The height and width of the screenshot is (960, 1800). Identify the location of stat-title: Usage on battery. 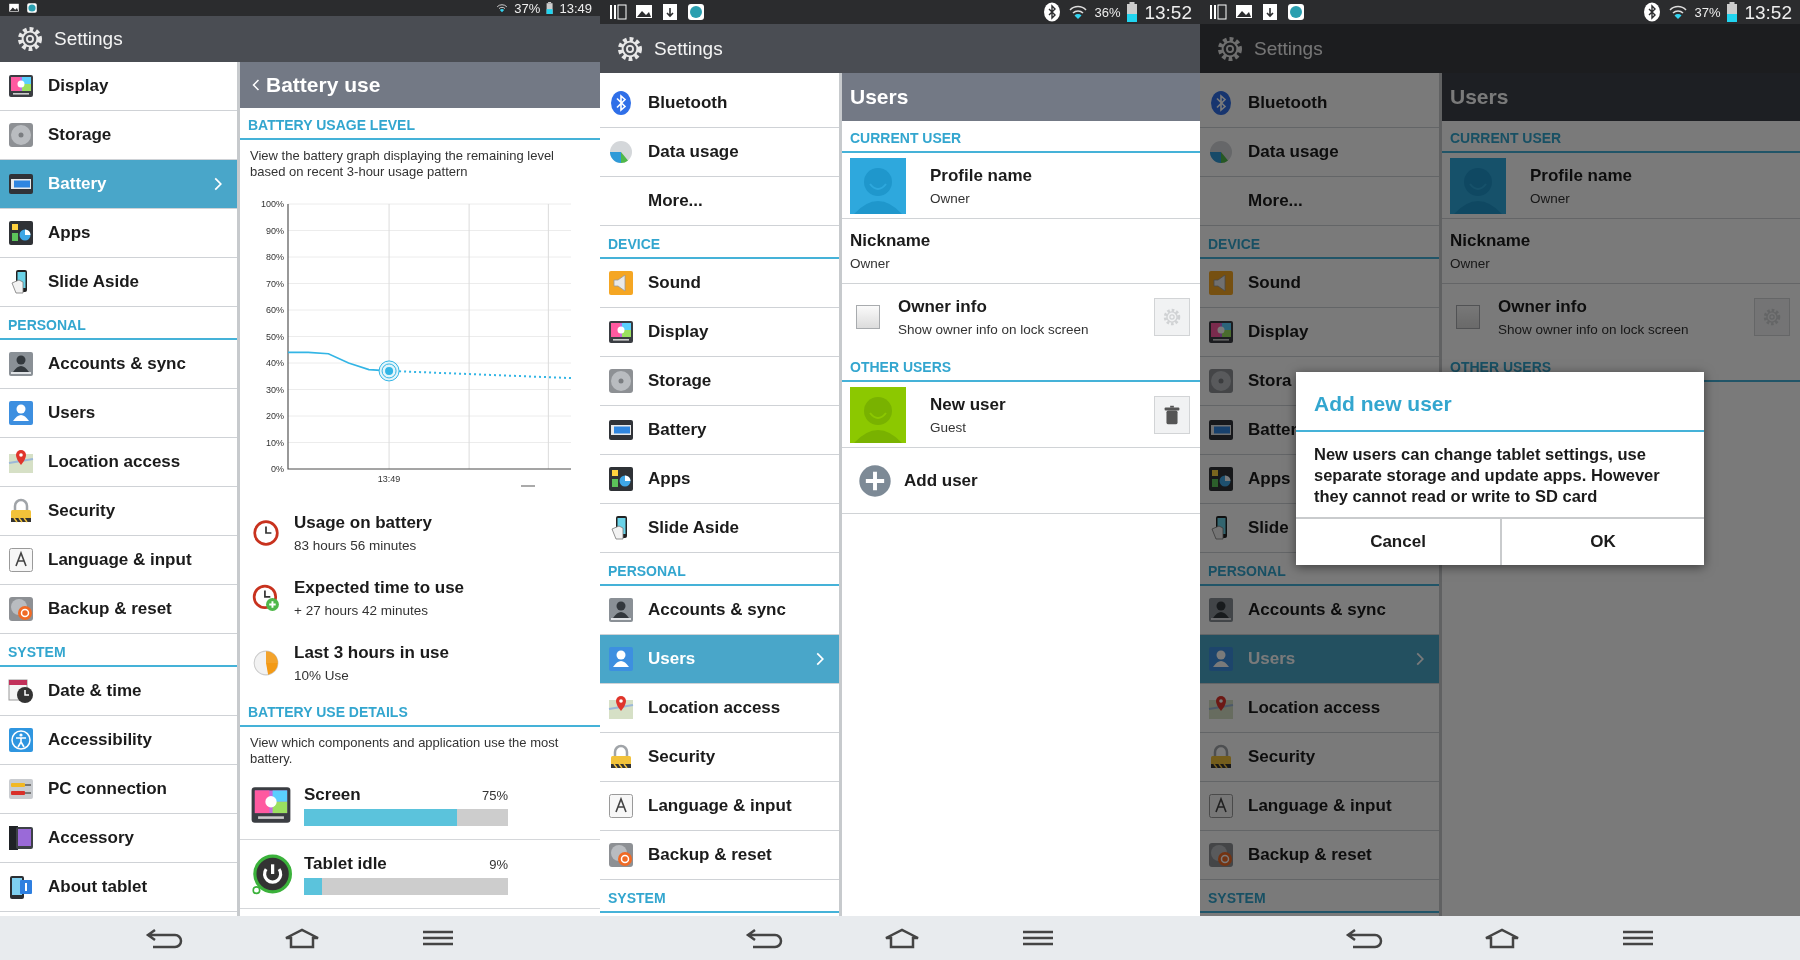
(363, 522).